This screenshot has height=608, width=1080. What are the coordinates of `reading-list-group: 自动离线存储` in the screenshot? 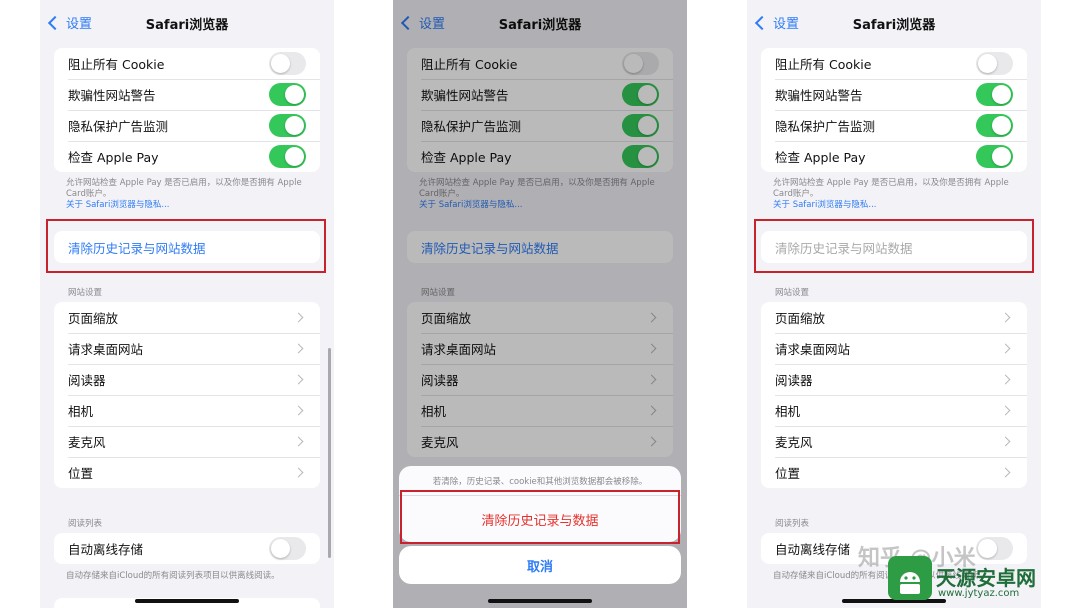 It's located at (187, 548).